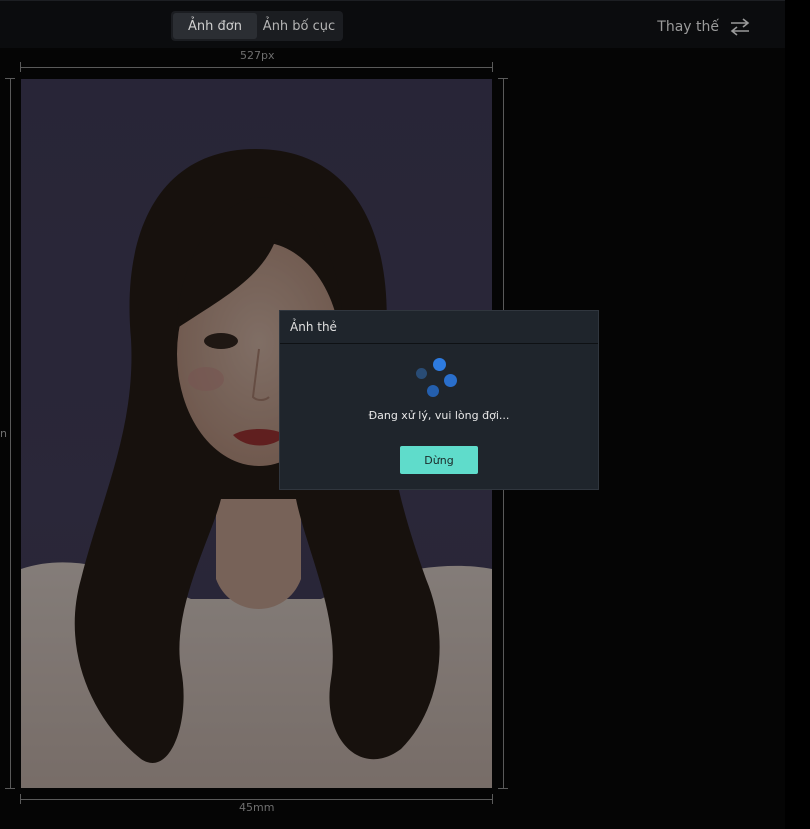 The image size is (810, 829). Describe the element at coordinates (10, 78) in the screenshot. I see `left-dimension-tick-top` at that location.